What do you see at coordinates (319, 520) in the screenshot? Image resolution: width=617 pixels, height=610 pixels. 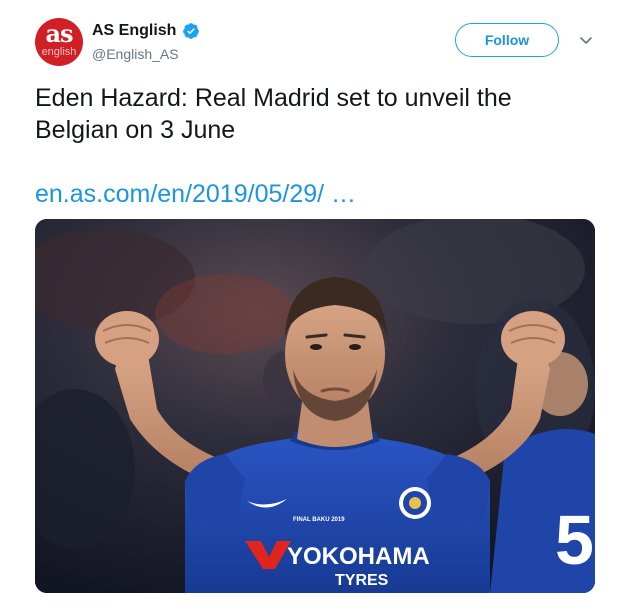 I see `final-badge-text: FINAL BAKU 2019` at bounding box center [319, 520].